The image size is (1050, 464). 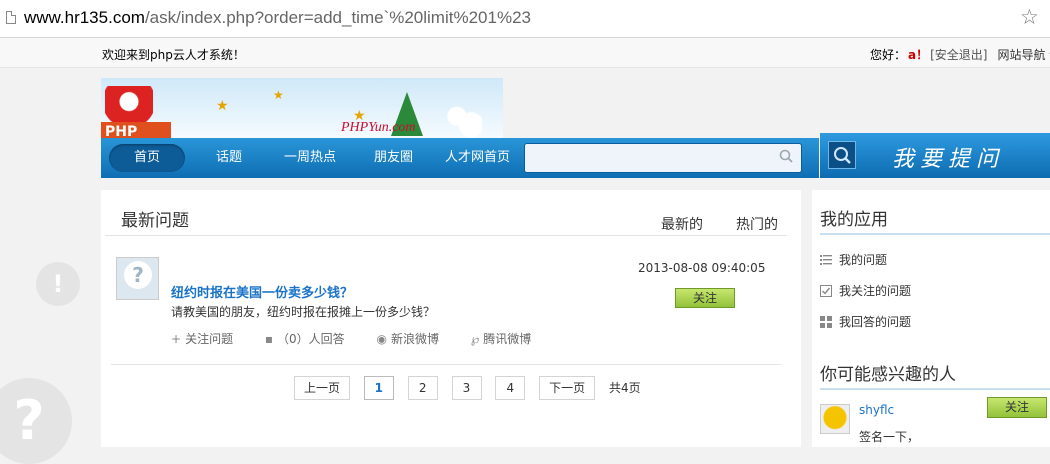 I want to click on avatar, so click(x=835, y=419).